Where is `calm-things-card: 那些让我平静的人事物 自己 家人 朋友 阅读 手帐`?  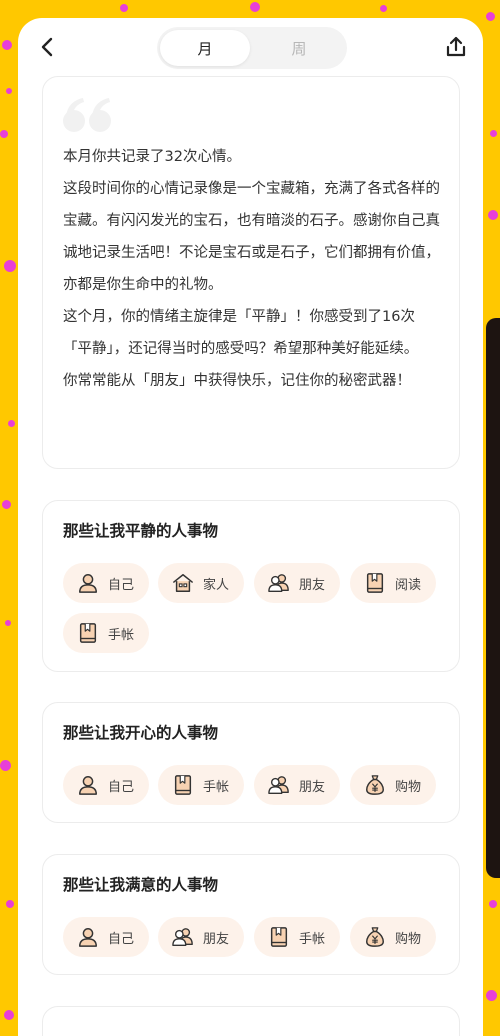
calm-things-card: 那些让我平静的人事物 自己 家人 朋友 阅读 手帐 is located at coordinates (251, 586).